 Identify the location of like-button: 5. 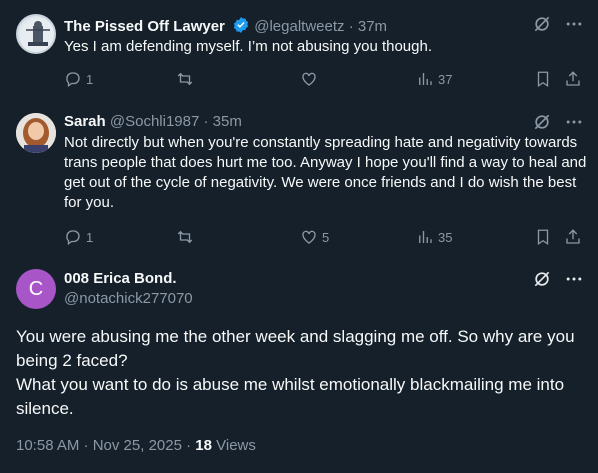
(314, 237).